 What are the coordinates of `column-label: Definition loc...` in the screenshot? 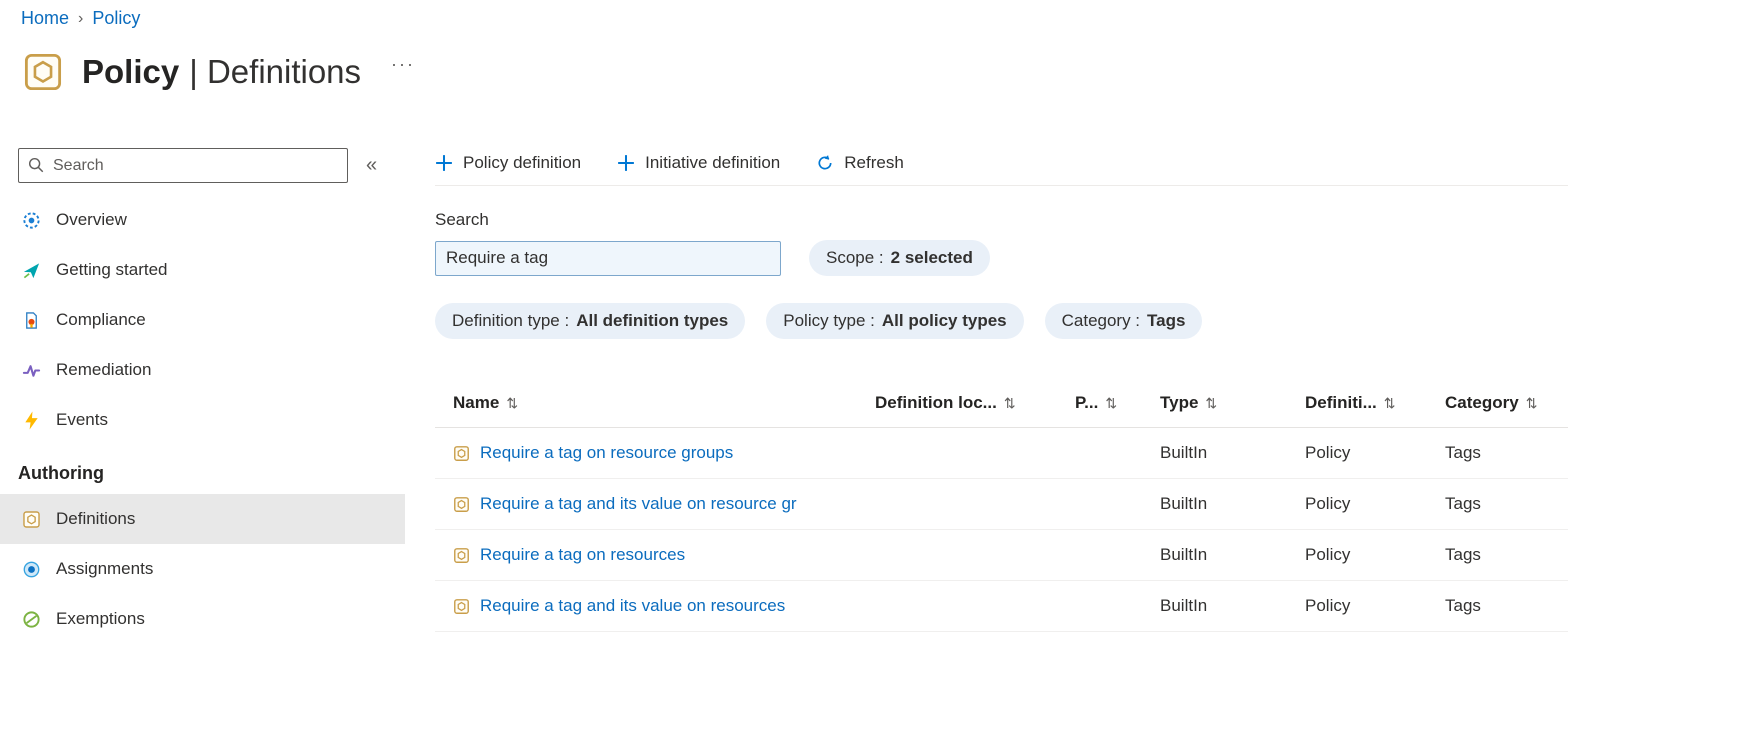 It's located at (936, 402).